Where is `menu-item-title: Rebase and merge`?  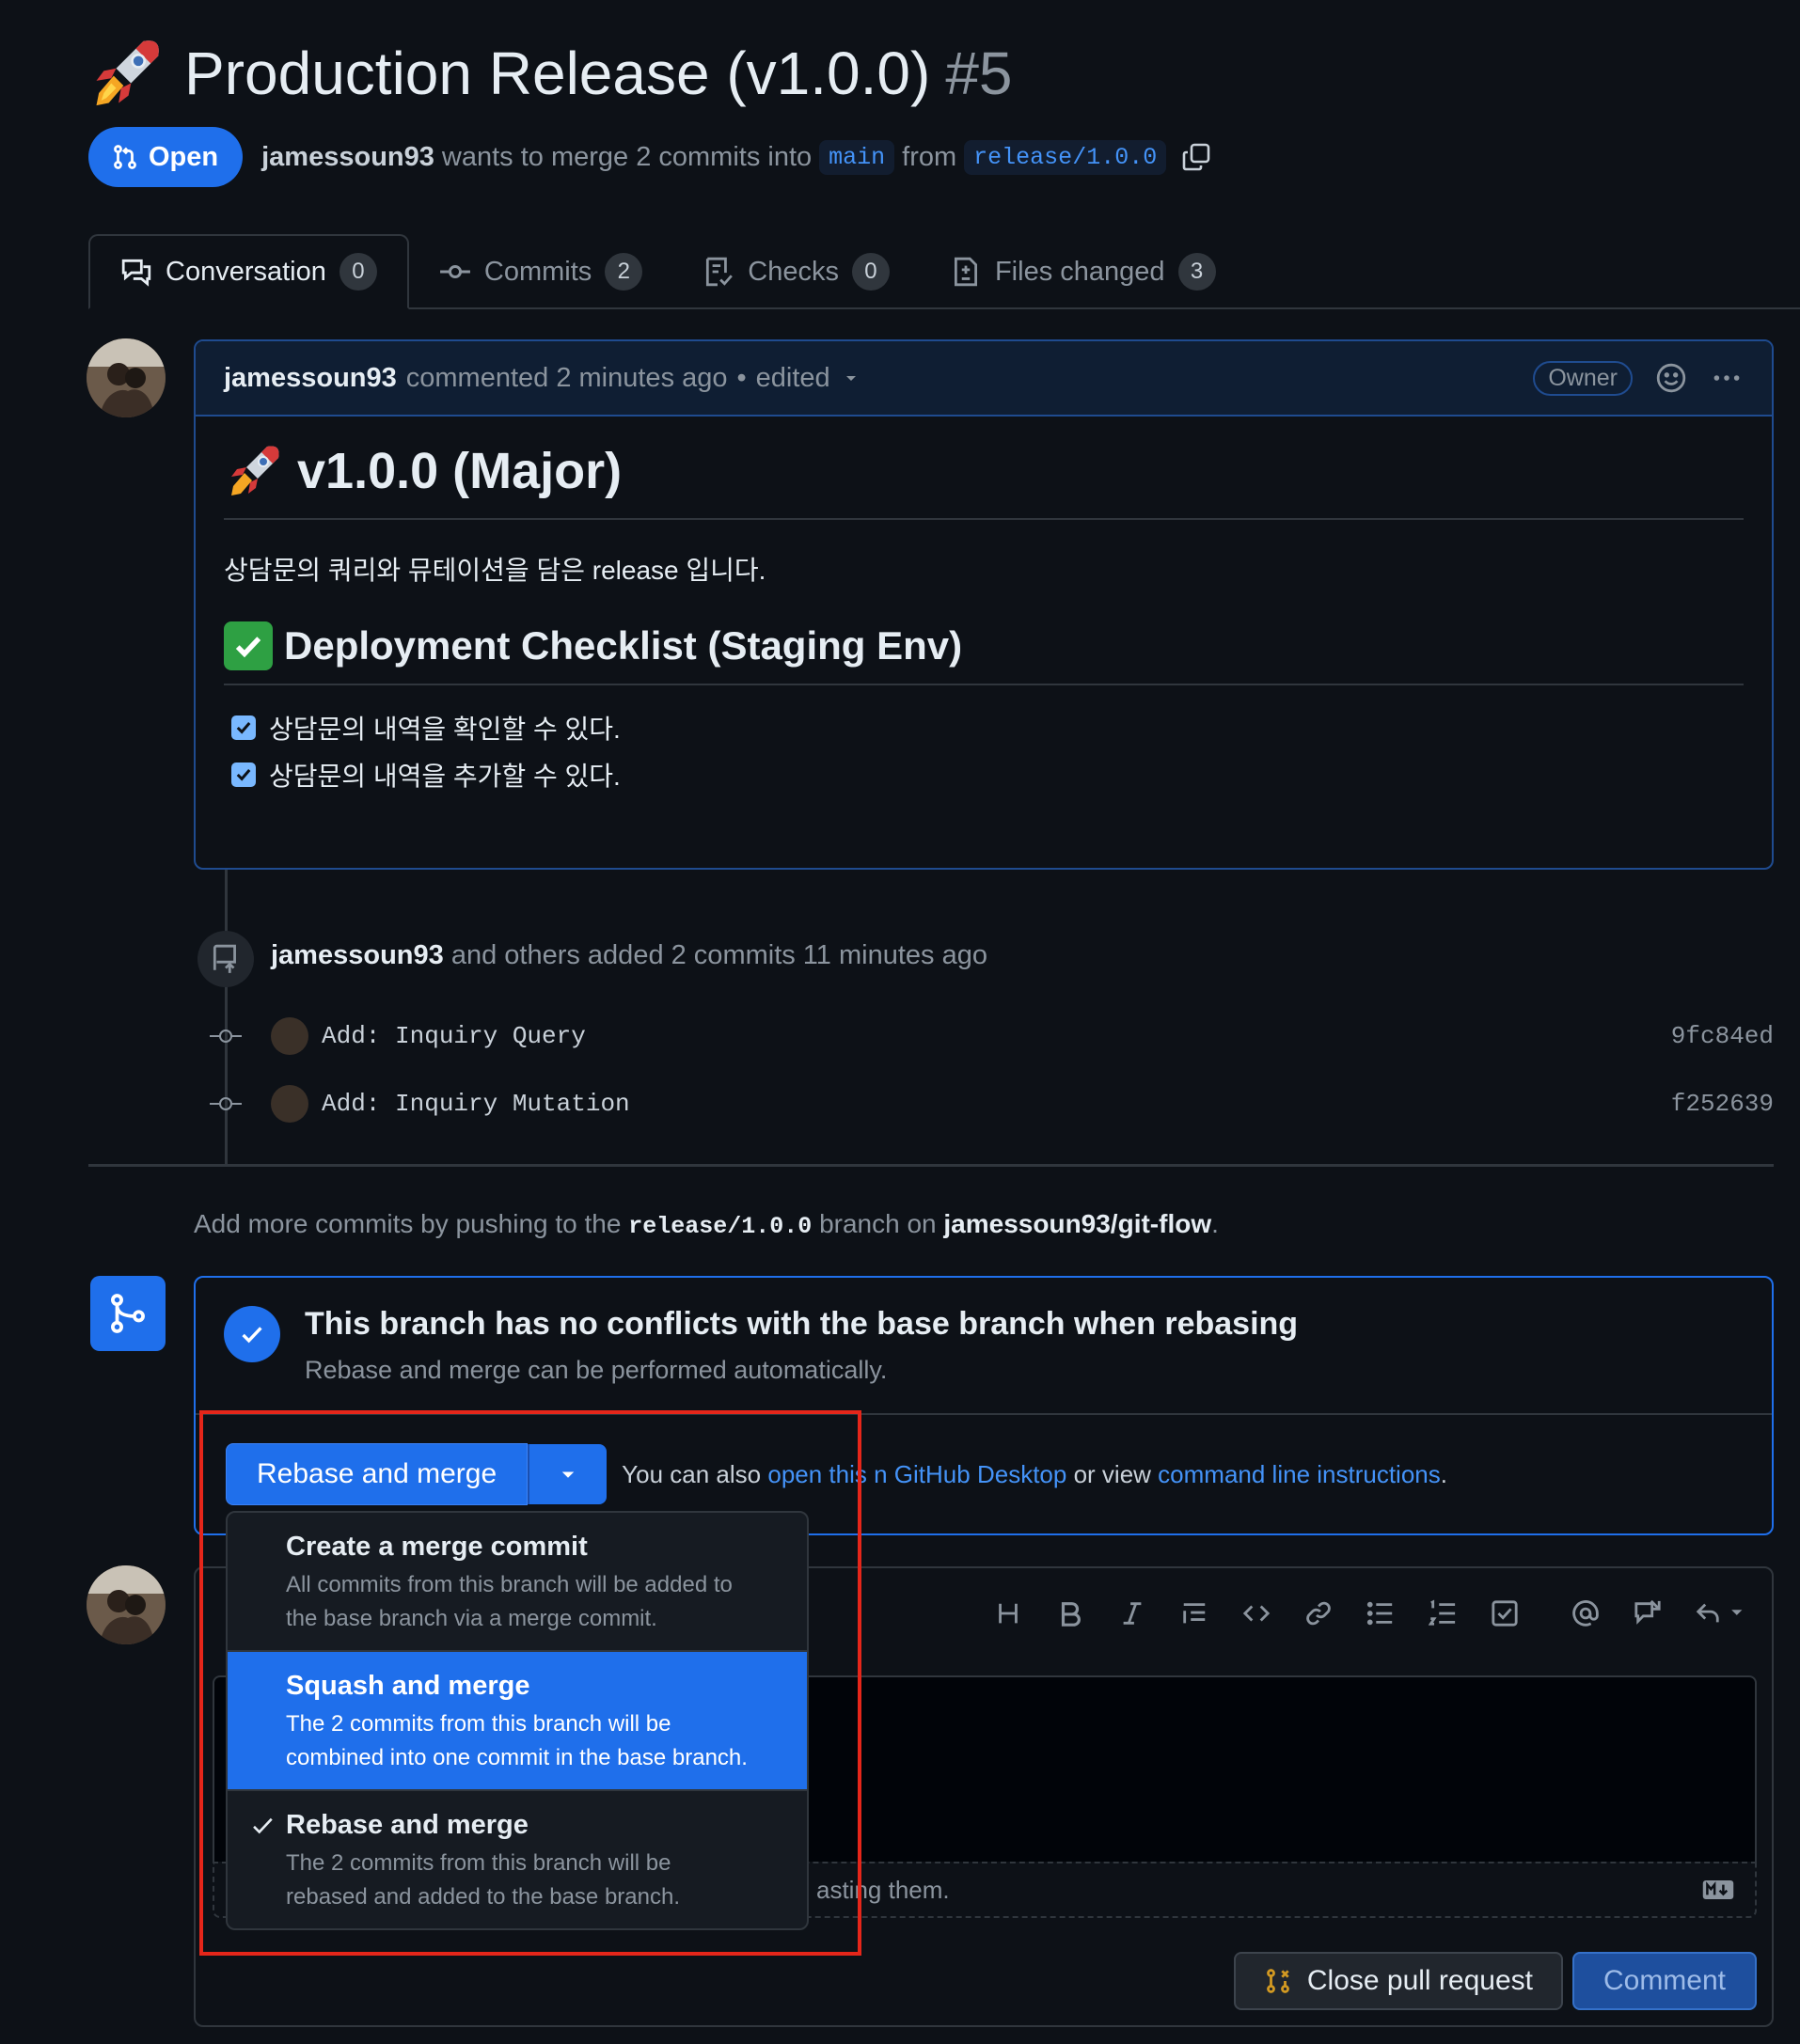
menu-item-title: Rebase and merge is located at coordinates (407, 1825).